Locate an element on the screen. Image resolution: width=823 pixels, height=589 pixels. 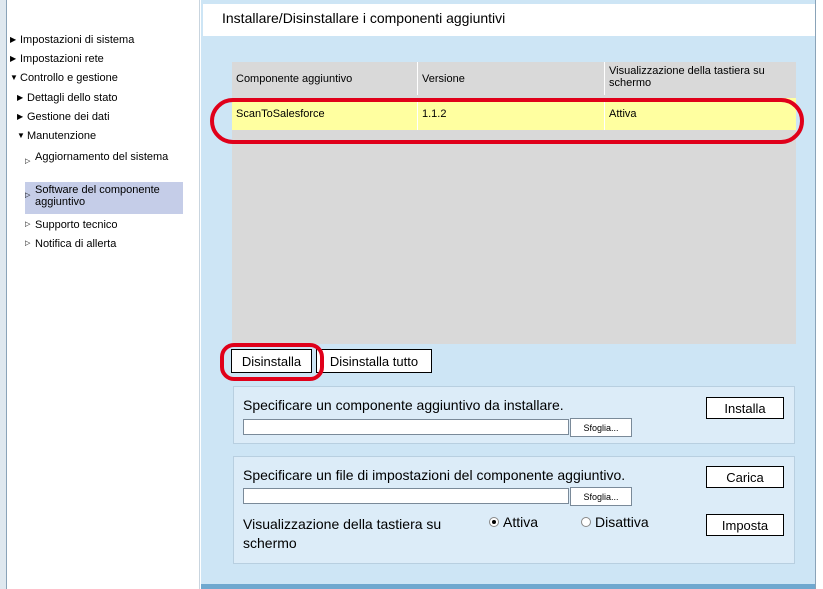
radio-disattiva: Disattiva is located at coordinates (615, 522).